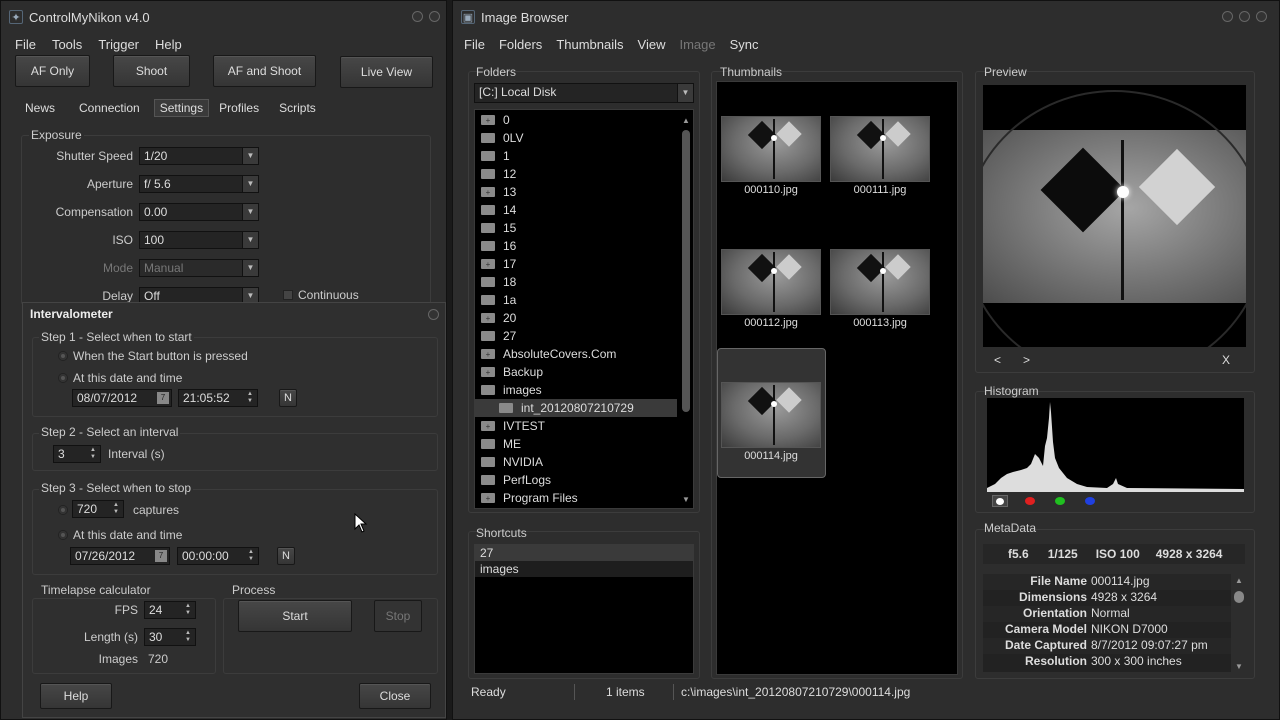 Image resolution: width=1280 pixels, height=720 pixels. Describe the element at coordinates (576, 318) in the screenshot. I see `folder-item: +20` at that location.